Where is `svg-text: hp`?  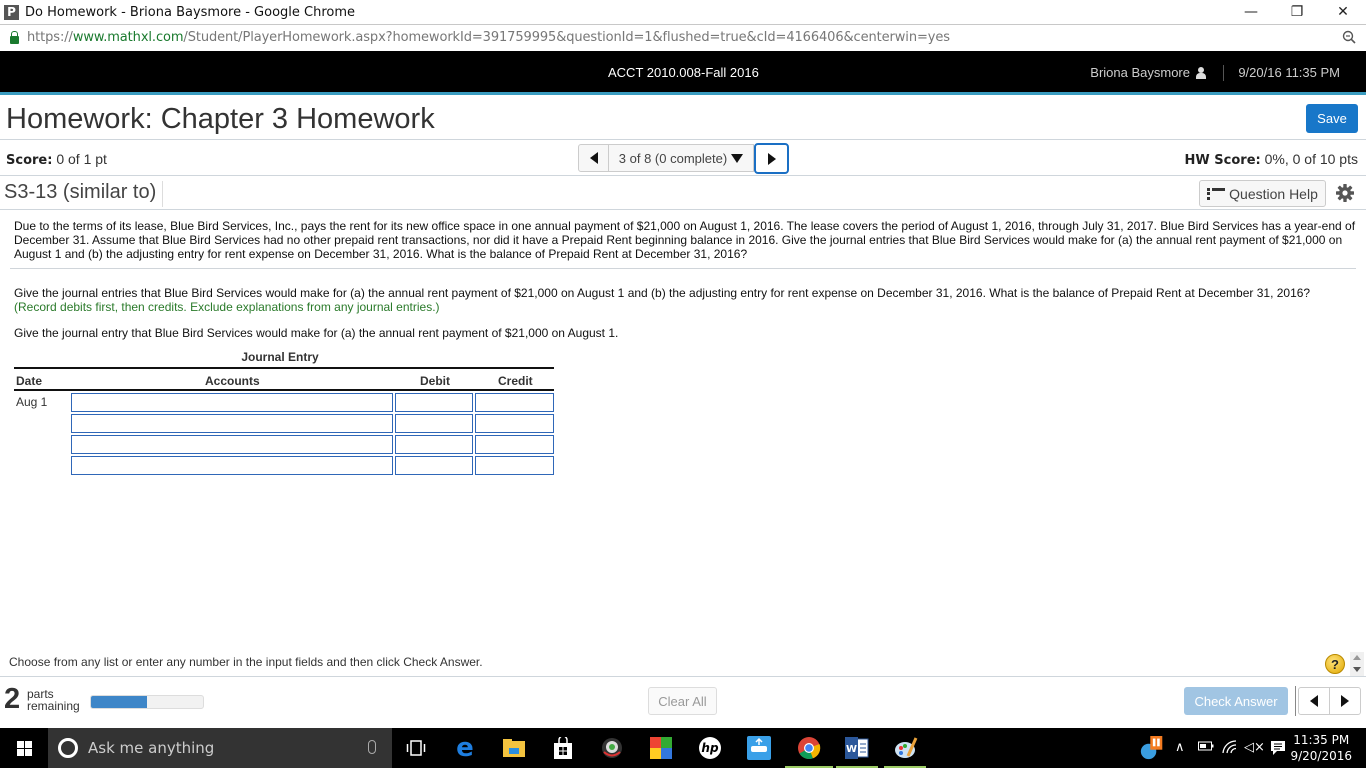
svg-text: hp is located at coordinates (710, 748).